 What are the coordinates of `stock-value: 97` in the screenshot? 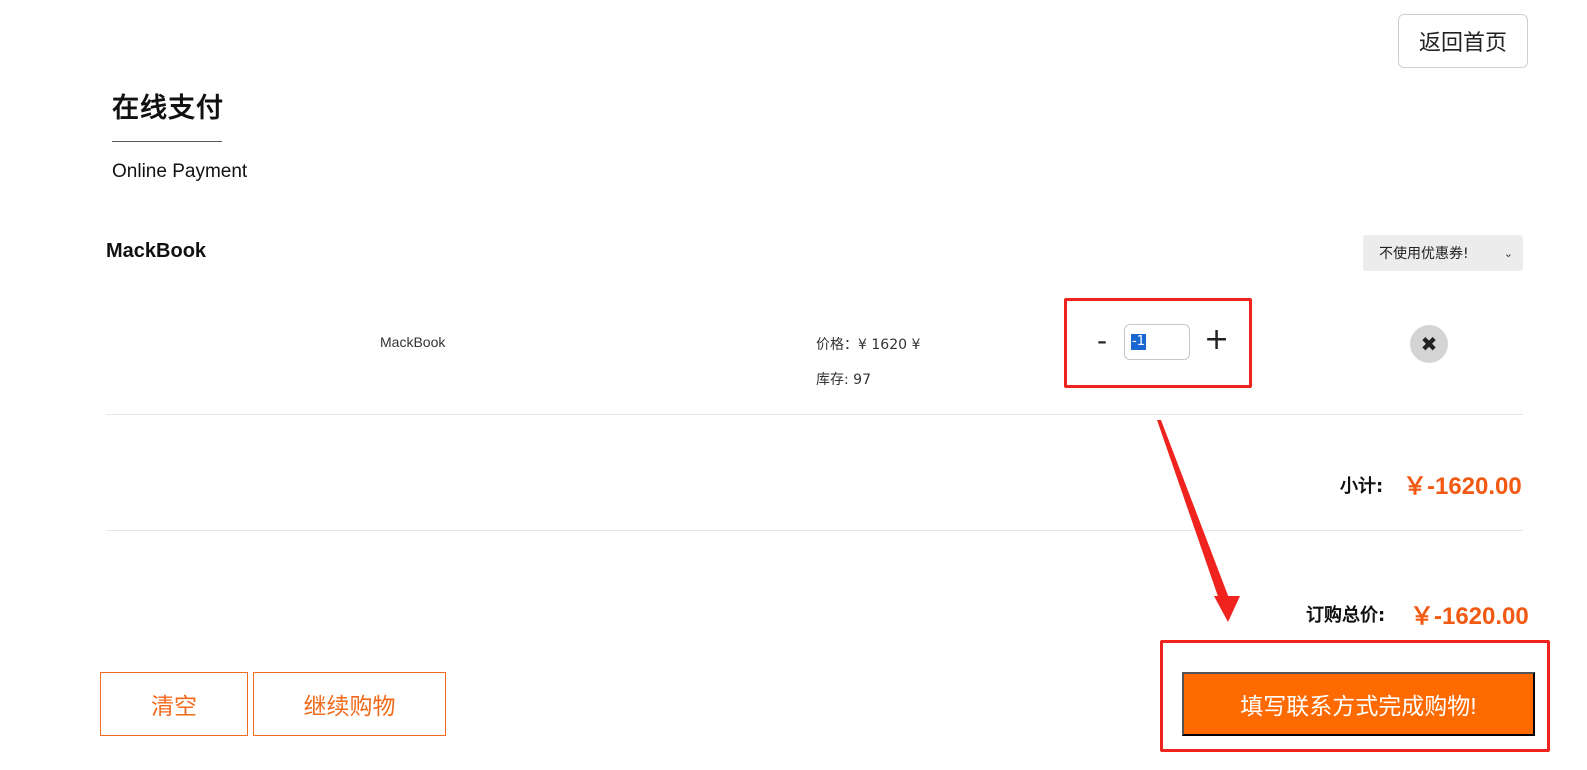 It's located at (862, 380).